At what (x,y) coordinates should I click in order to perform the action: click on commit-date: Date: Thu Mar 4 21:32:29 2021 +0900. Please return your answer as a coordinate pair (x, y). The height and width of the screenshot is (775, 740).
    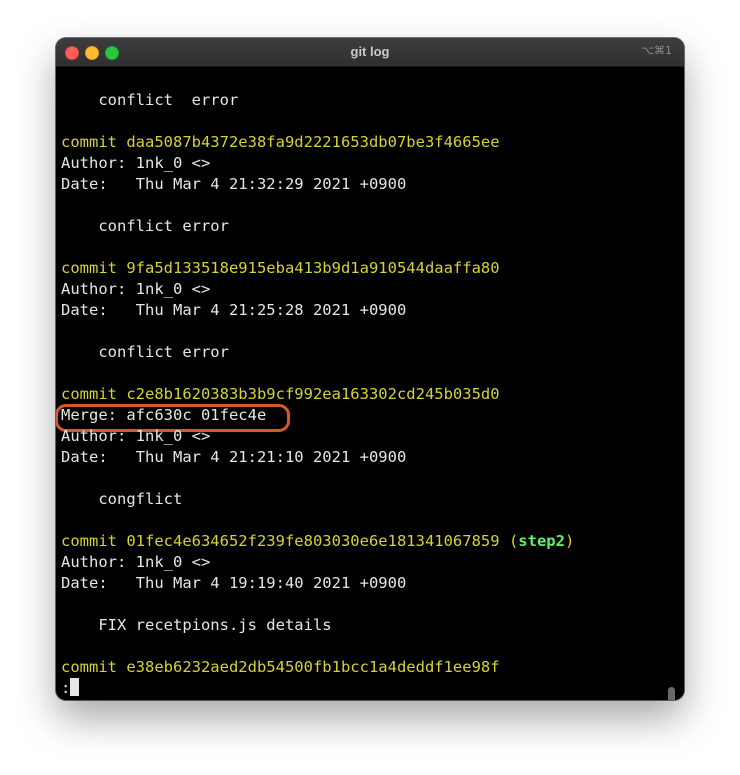
    Looking at the image, I should click on (234, 184).